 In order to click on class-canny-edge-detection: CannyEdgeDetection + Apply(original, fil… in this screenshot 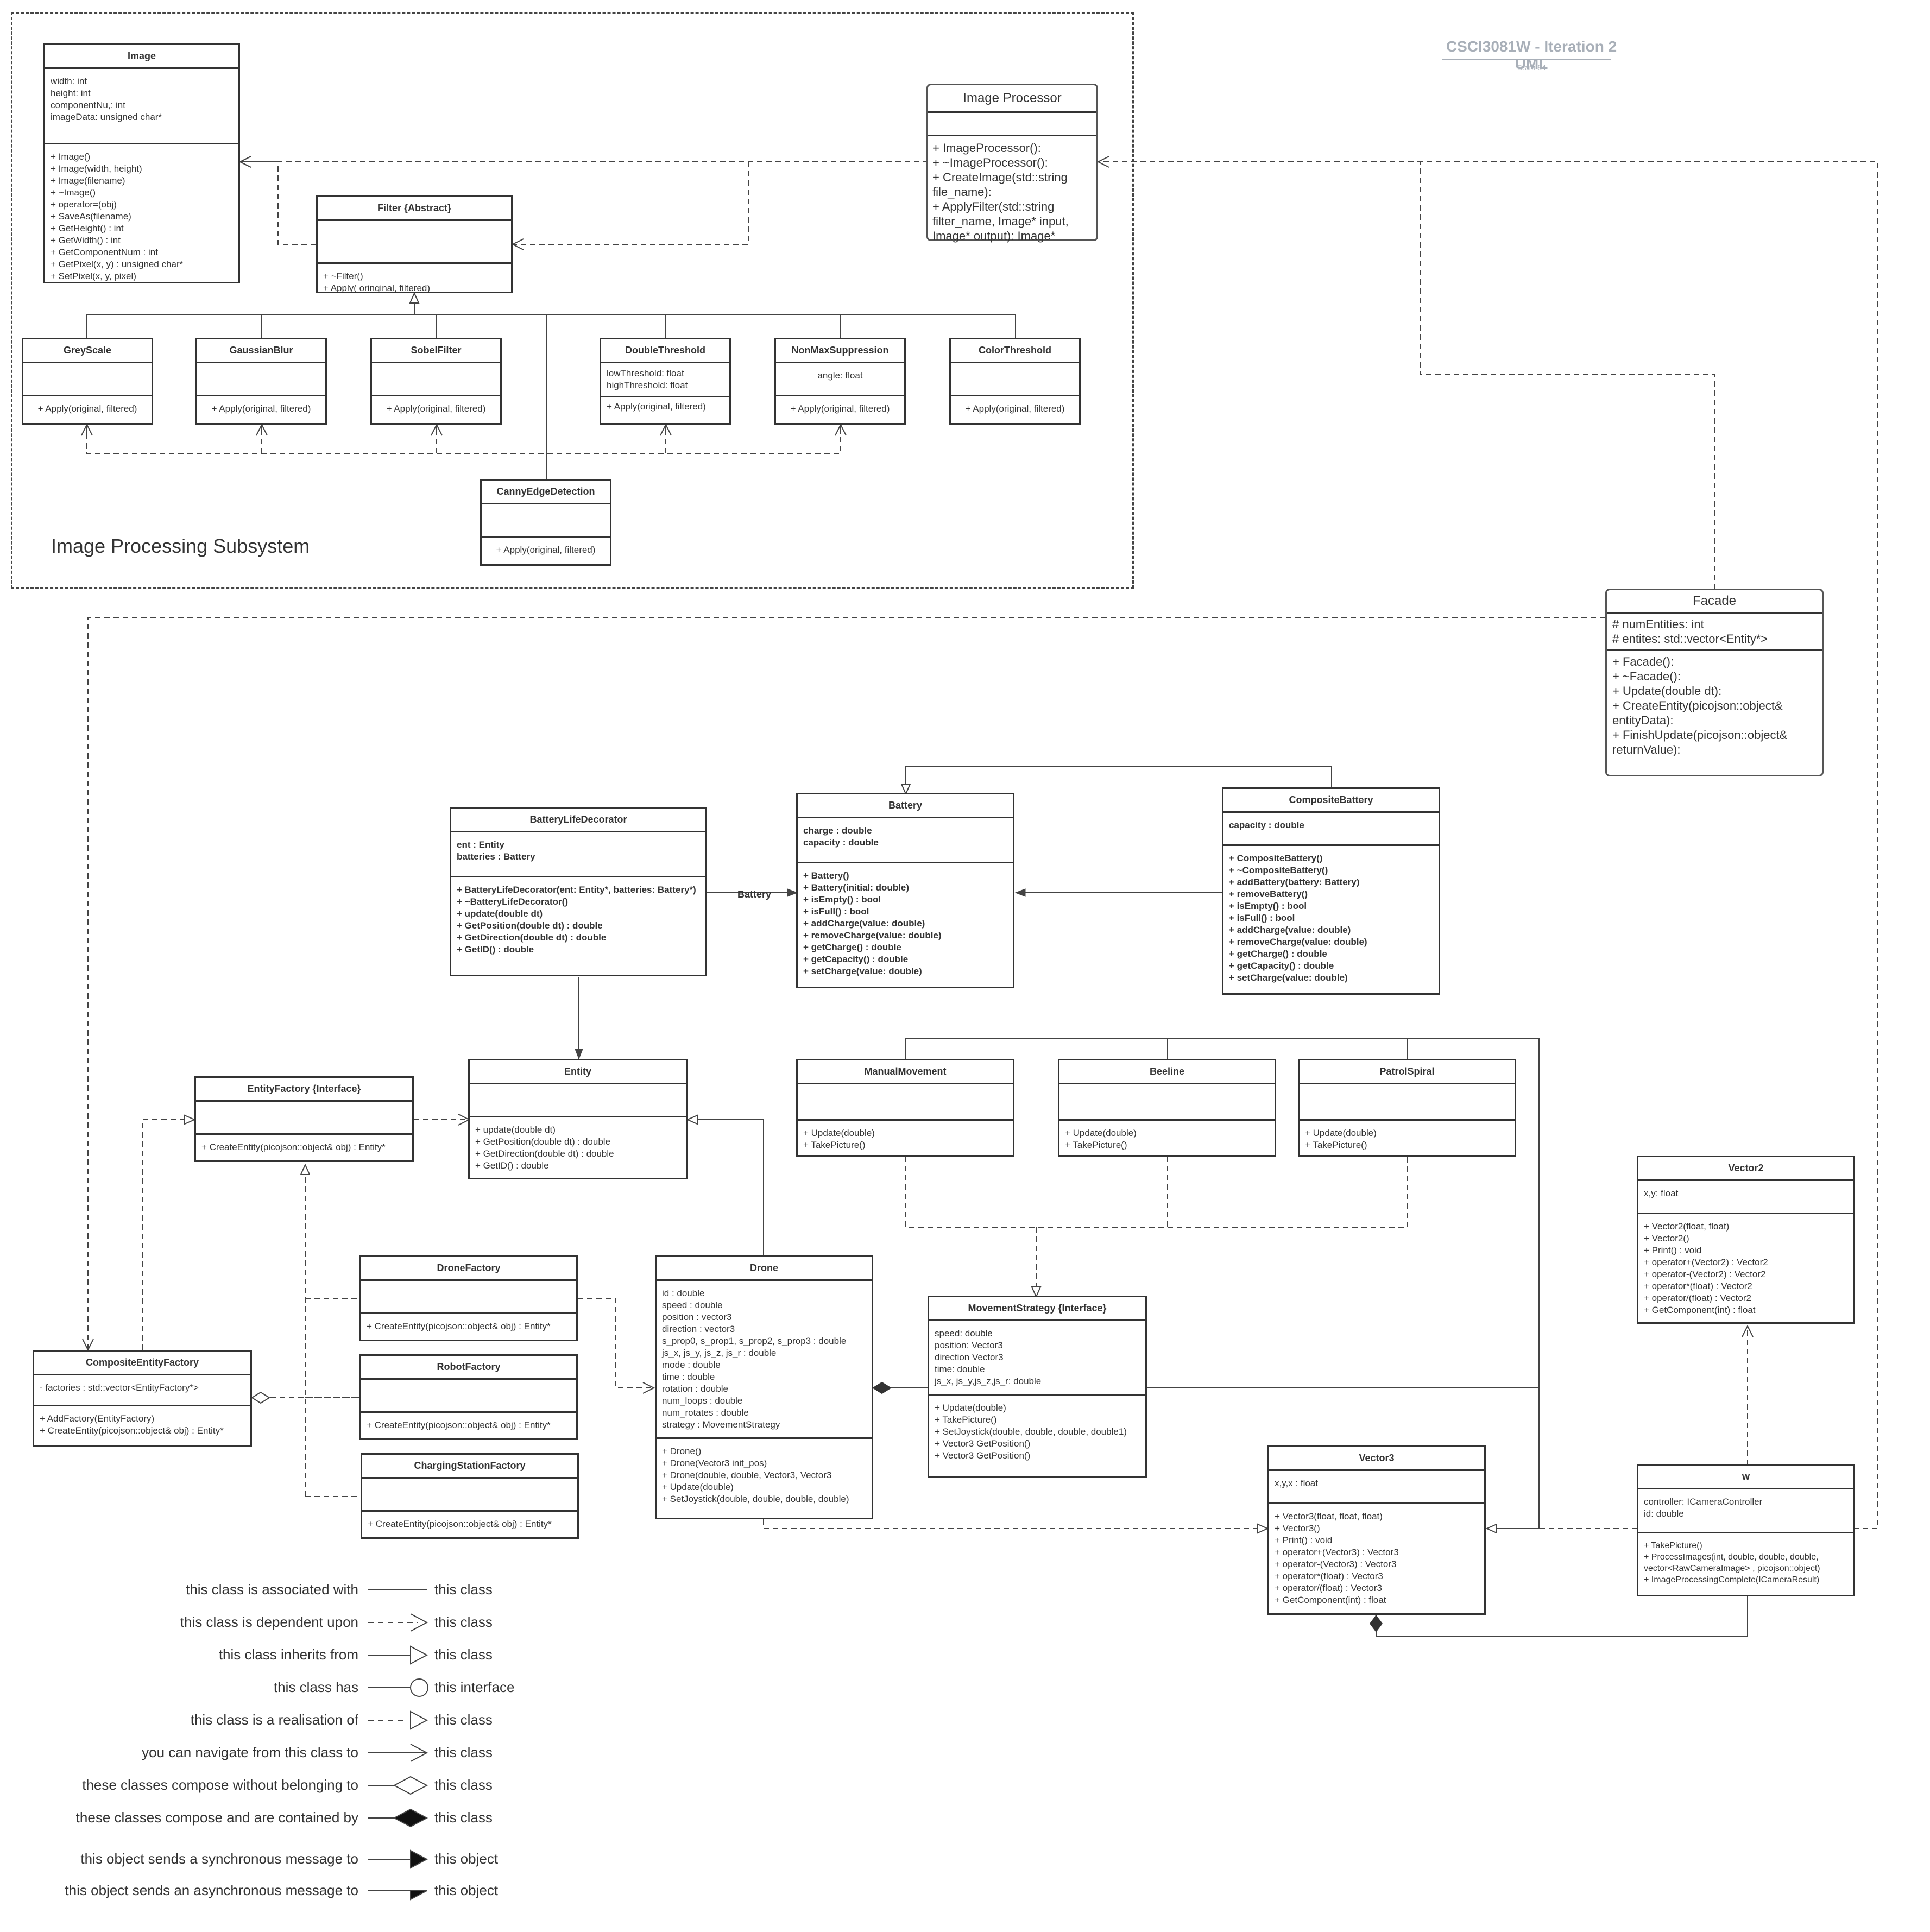, I will do `click(545, 522)`.